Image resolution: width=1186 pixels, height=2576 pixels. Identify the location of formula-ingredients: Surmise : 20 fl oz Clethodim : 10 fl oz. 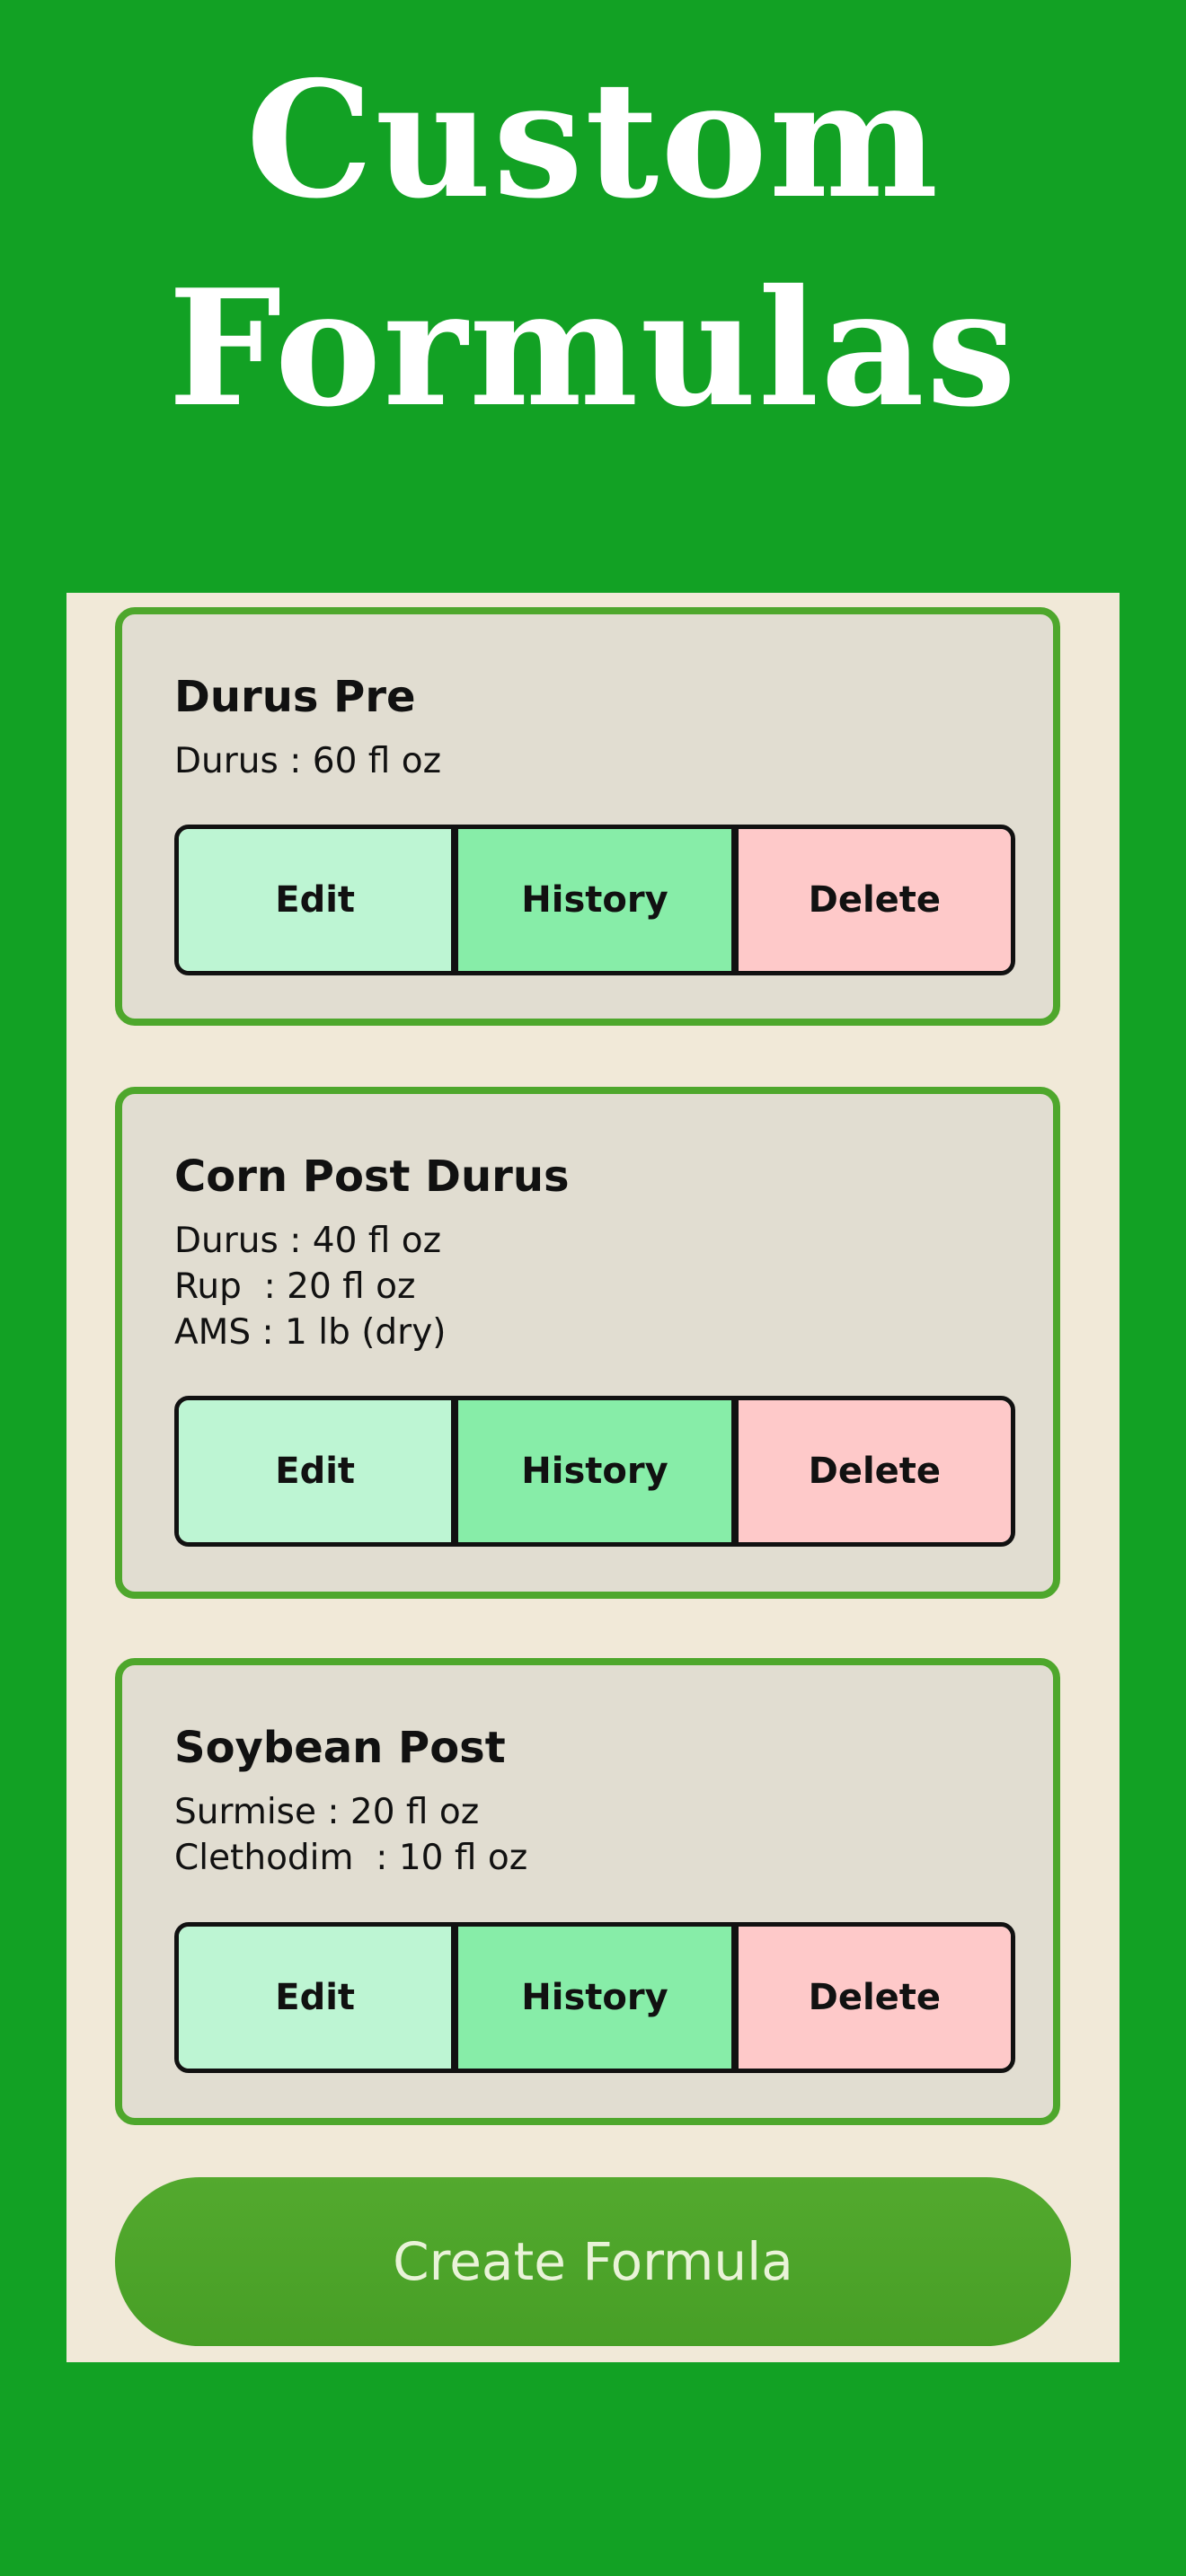
(351, 1835).